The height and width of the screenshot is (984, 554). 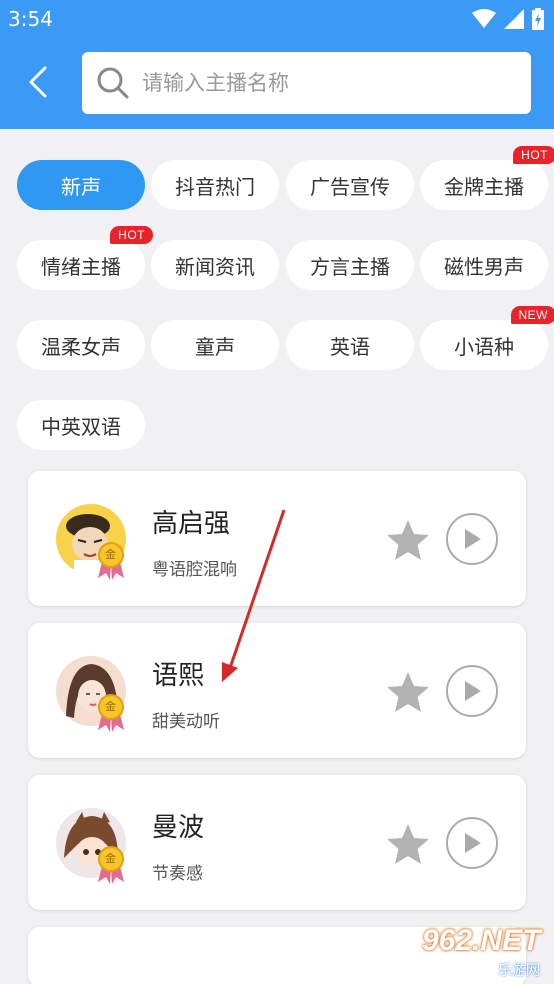 I want to click on search-bar, so click(x=306, y=83).